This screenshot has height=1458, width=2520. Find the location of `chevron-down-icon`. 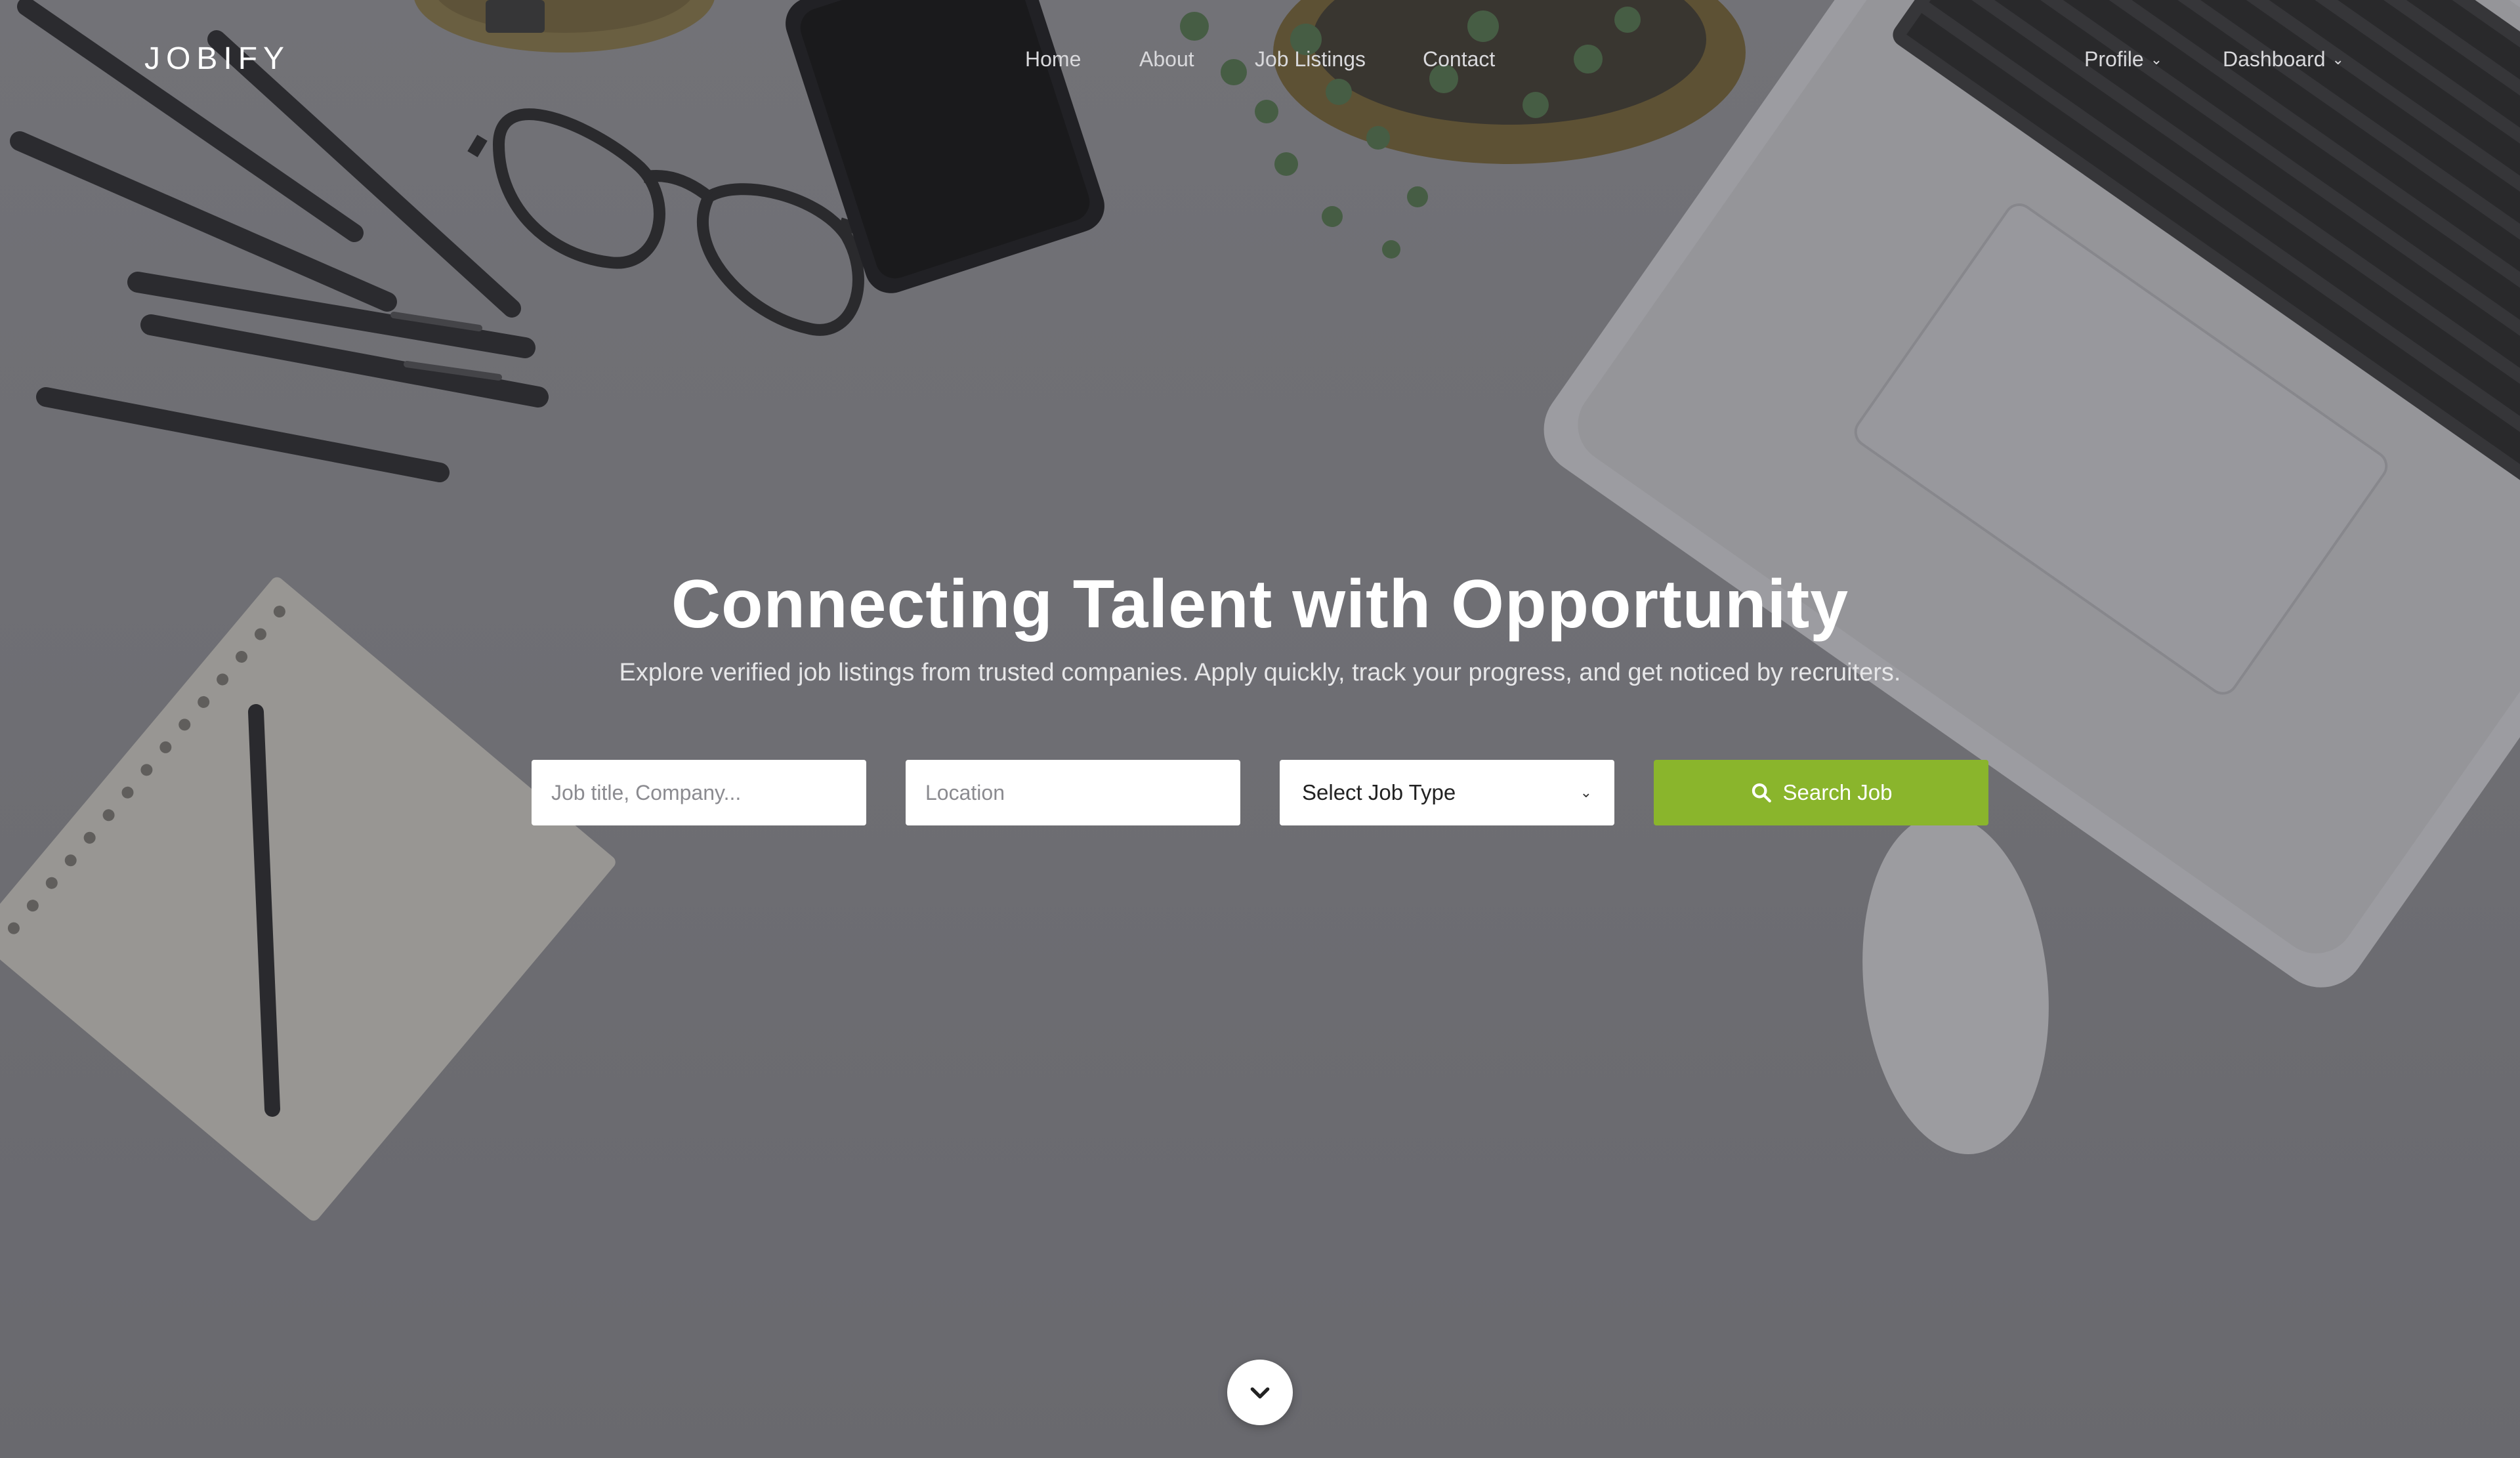

chevron-down-icon is located at coordinates (1260, 1393).